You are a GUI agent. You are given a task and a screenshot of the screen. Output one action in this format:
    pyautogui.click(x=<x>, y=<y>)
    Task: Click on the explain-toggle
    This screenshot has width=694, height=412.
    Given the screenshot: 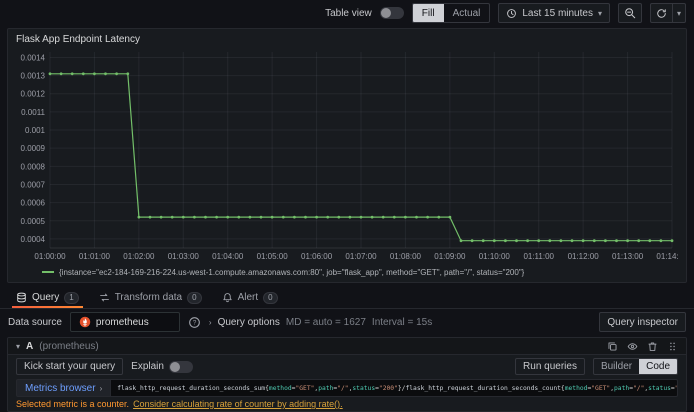 What is the action you would take?
    pyautogui.click(x=180, y=366)
    